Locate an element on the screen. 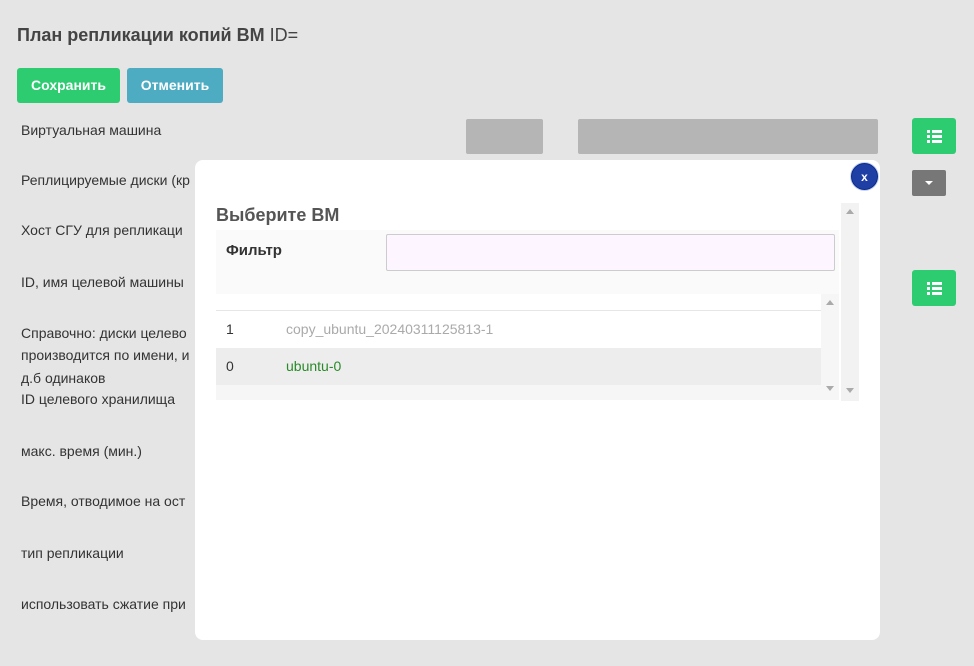 This screenshot has width=974, height=666. disks-dropdown-button is located at coordinates (929, 183).